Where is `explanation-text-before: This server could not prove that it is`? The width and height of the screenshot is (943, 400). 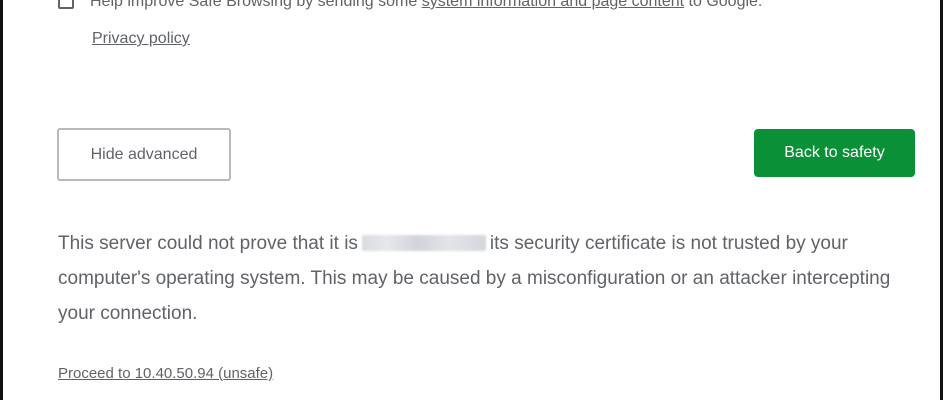 explanation-text-before: This server could not prove that it is is located at coordinates (208, 243).